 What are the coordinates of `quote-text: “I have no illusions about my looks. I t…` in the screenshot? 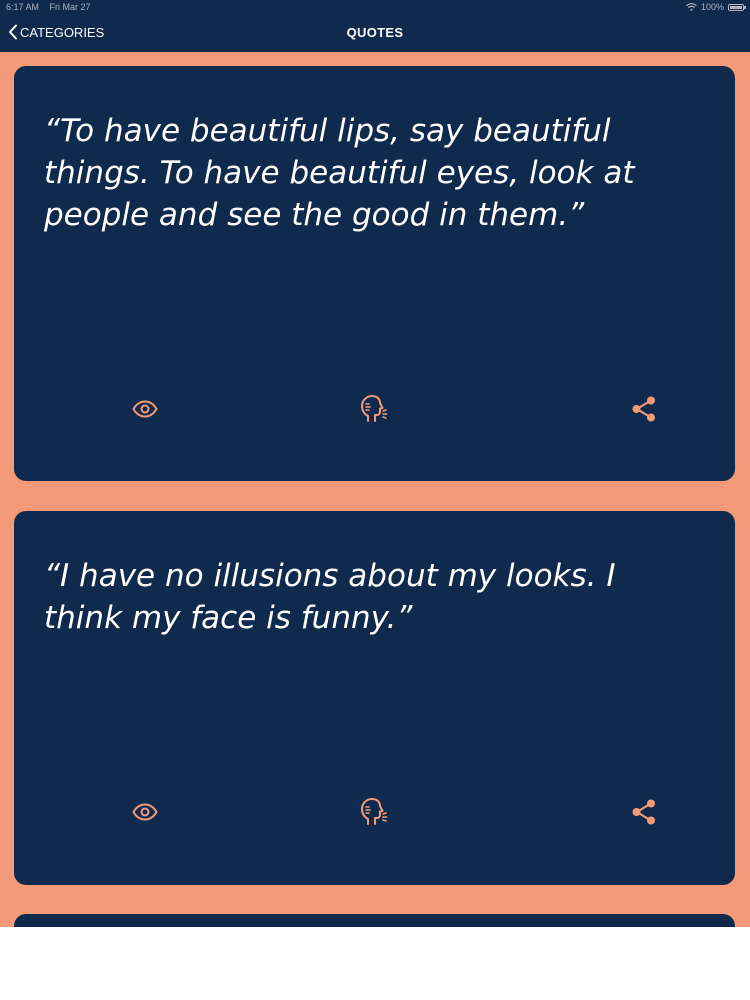 It's located at (330, 597).